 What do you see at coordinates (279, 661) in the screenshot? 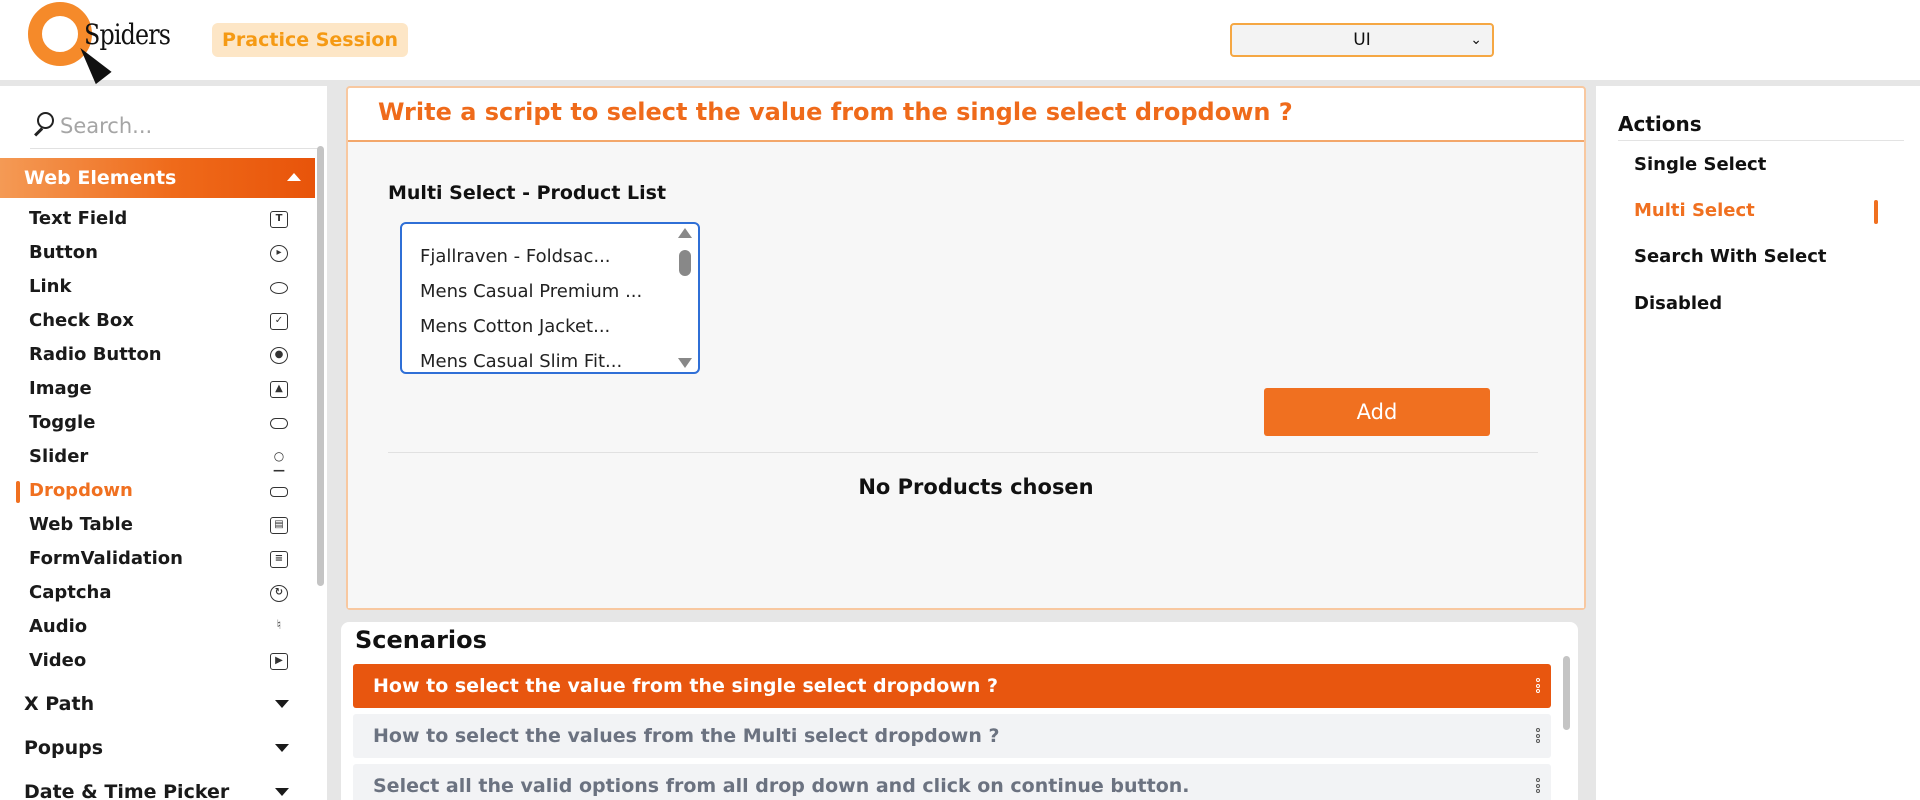
I see `video-icon: ▶` at bounding box center [279, 661].